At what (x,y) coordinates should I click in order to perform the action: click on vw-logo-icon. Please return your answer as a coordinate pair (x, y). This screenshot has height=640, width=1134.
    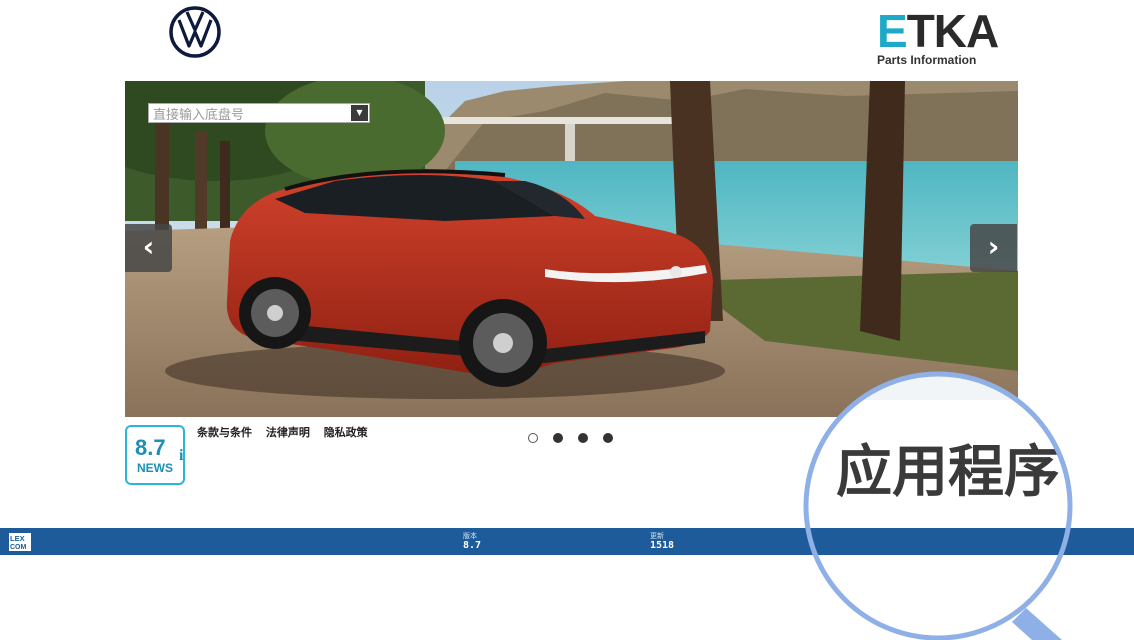
    Looking at the image, I should click on (195, 32).